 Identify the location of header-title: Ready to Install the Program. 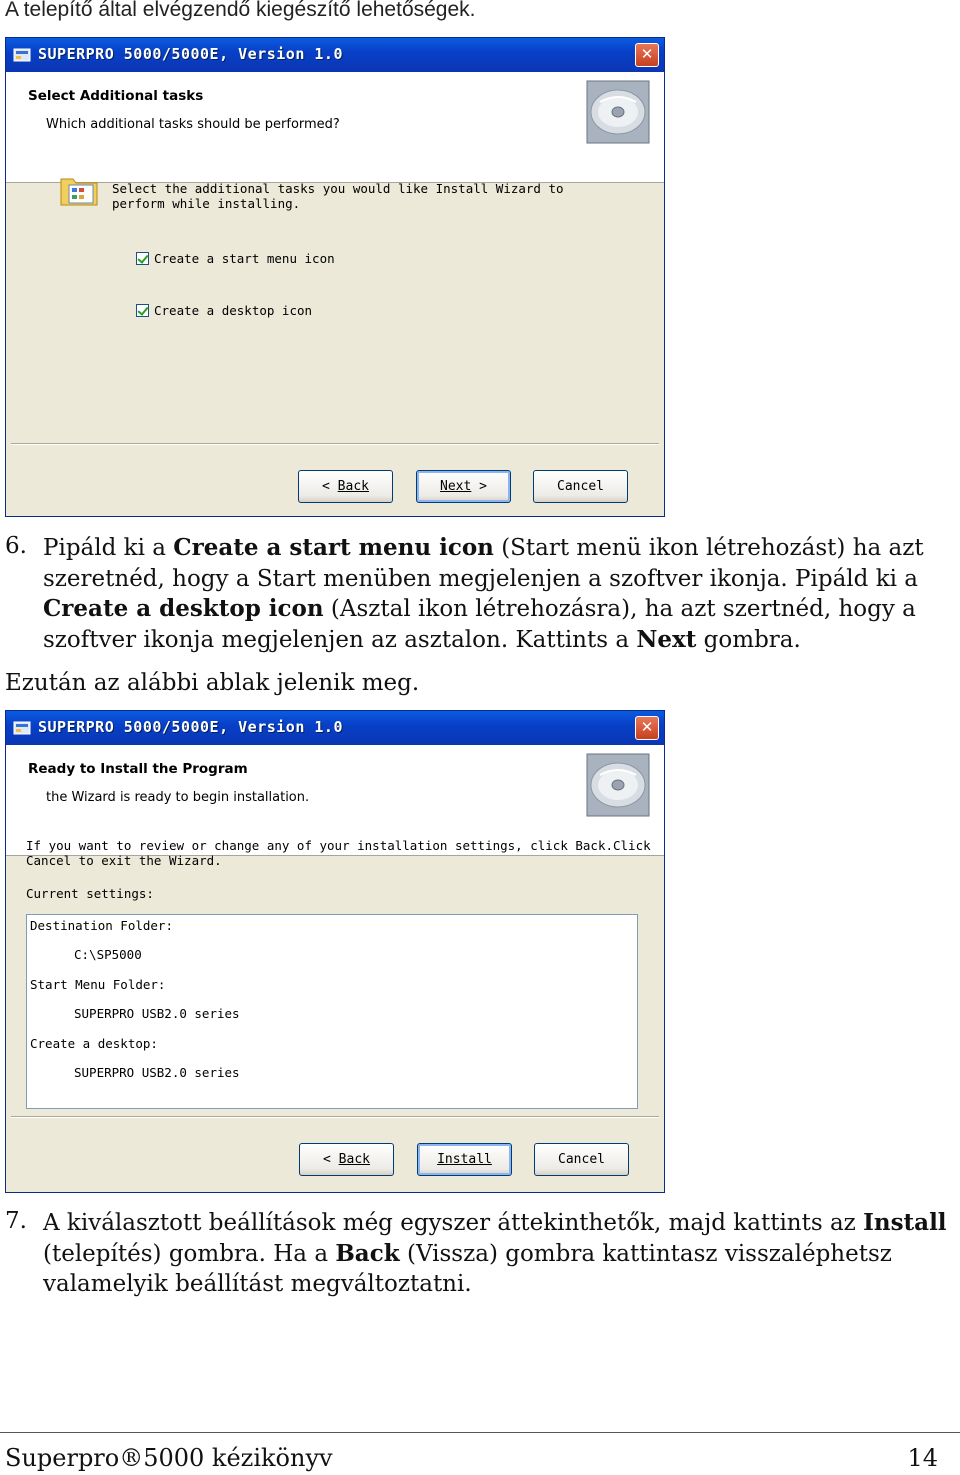
(138, 769).